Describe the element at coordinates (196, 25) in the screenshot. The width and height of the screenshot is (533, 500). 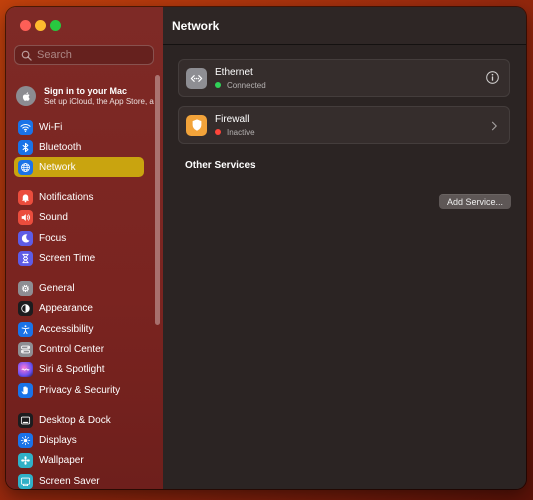
I see `page-title: Network` at that location.